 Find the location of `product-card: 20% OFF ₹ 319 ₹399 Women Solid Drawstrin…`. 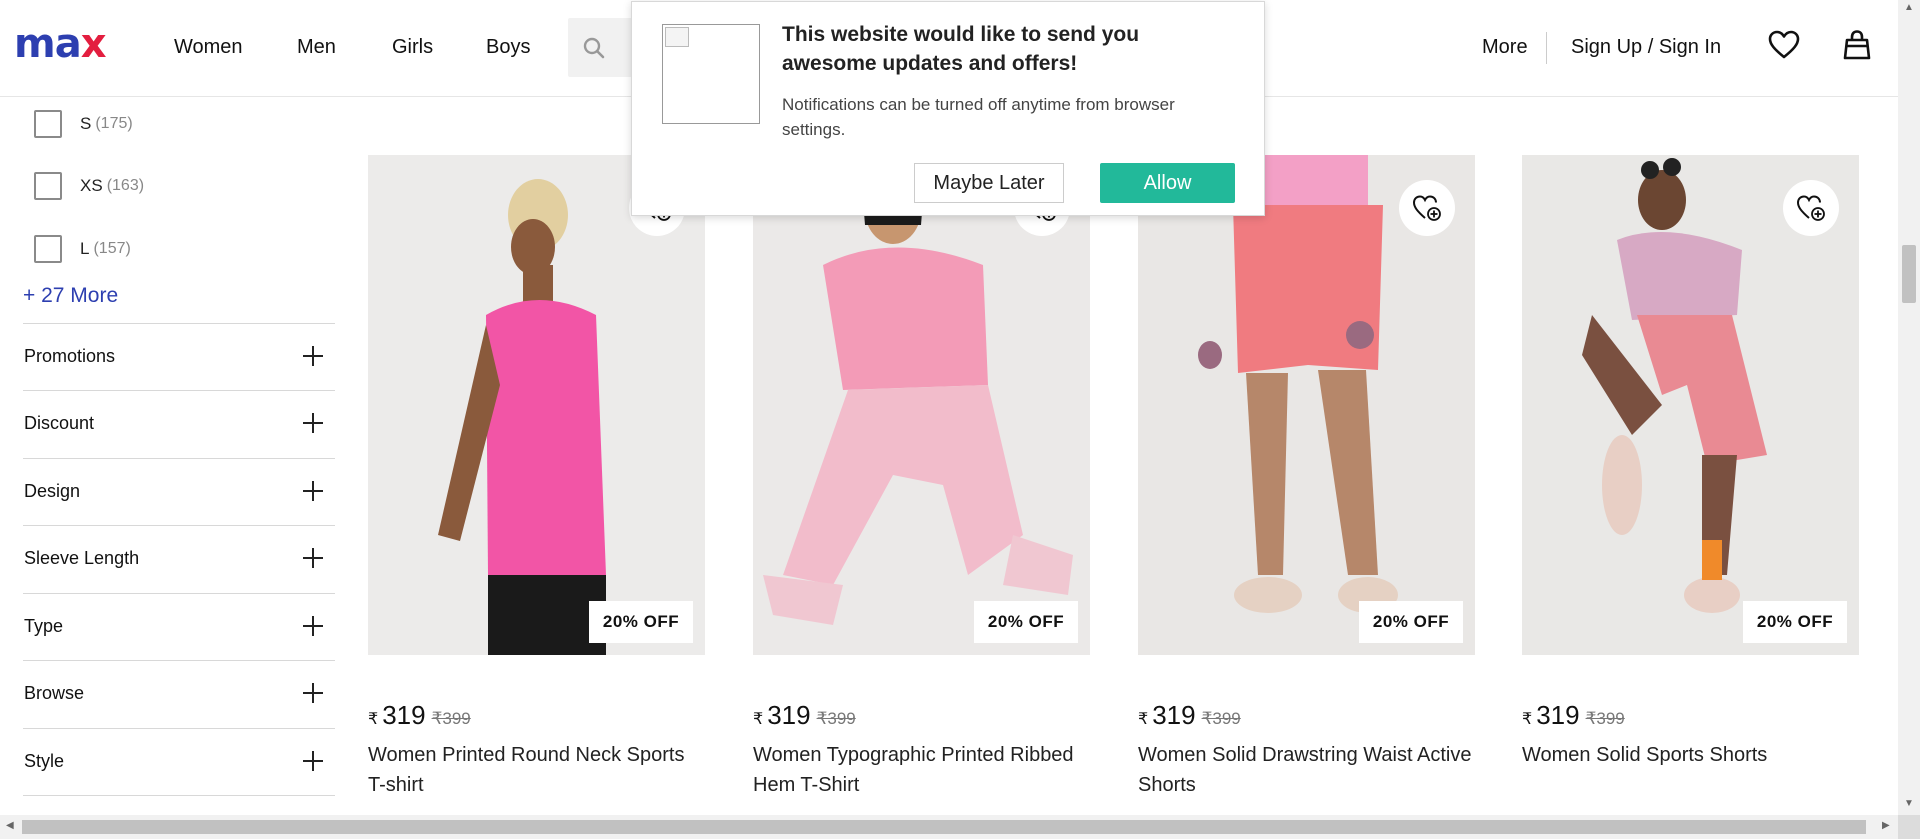

product-card: 20% OFF ₹ 319 ₹399 Women Solid Drawstrin… is located at coordinates (1306, 475).